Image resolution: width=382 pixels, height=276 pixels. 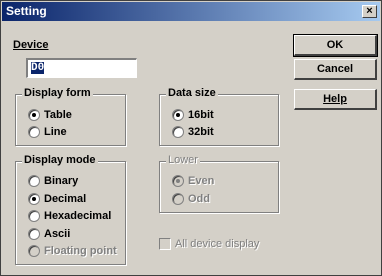 I want to click on checkbox-icon, so click(x=165, y=244).